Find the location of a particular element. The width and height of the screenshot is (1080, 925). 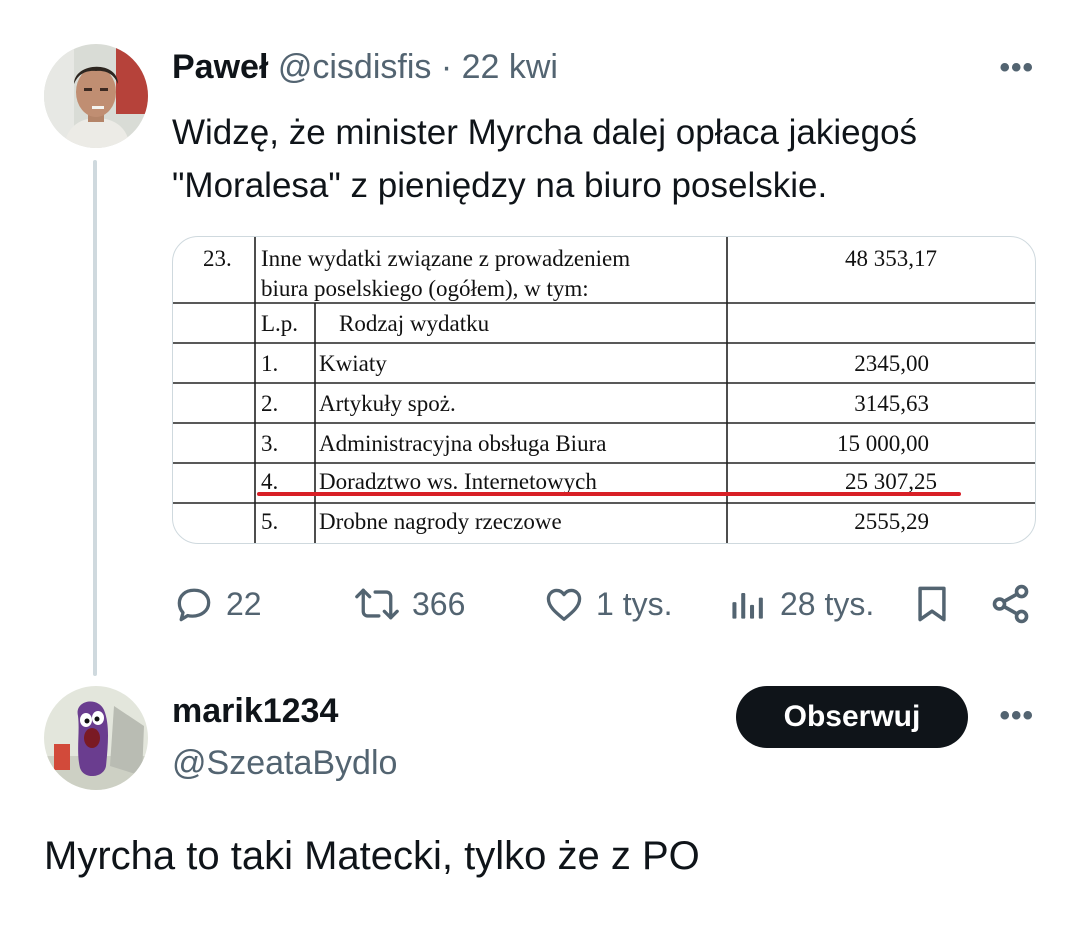

item-name: Administracyjna obsługa Biura is located at coordinates (462, 443).